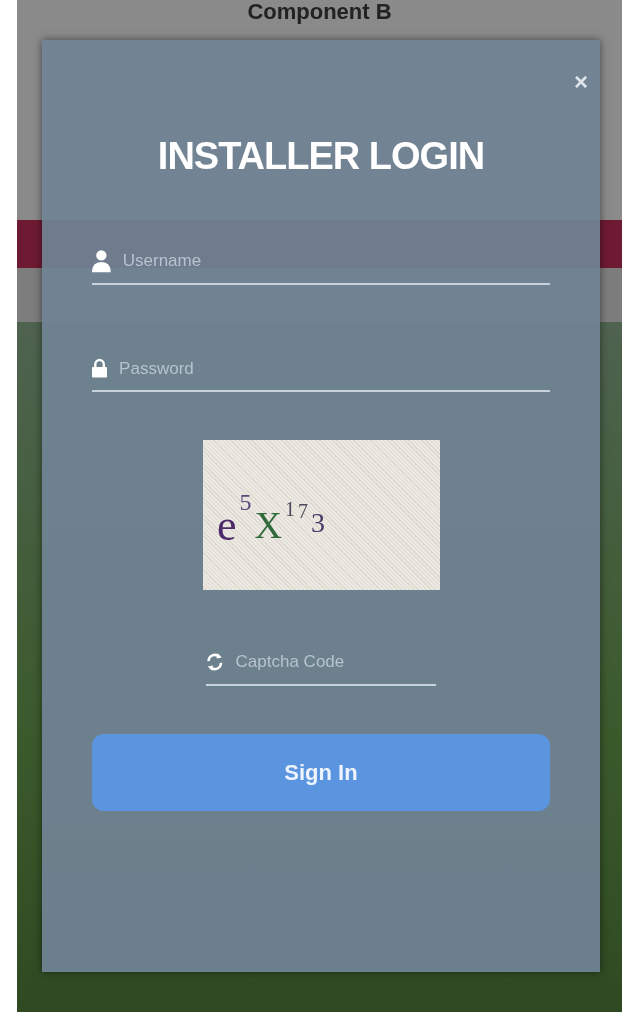 This screenshot has width=622, height=1012. What do you see at coordinates (334, 662) in the screenshot?
I see `captcha-field: Captcha Code` at bounding box center [334, 662].